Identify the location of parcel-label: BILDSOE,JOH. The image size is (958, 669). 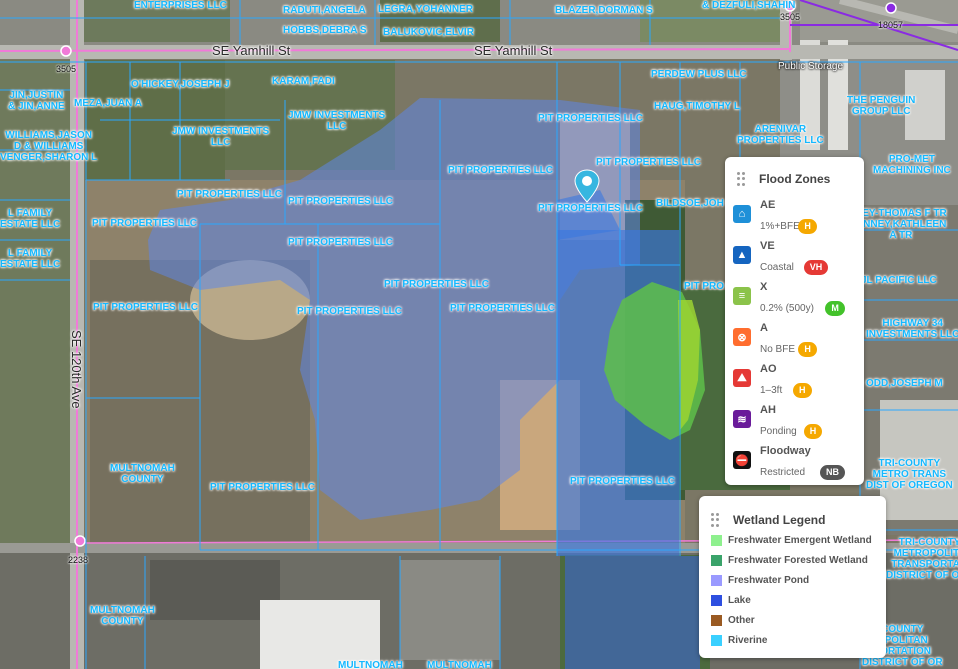
(690, 203).